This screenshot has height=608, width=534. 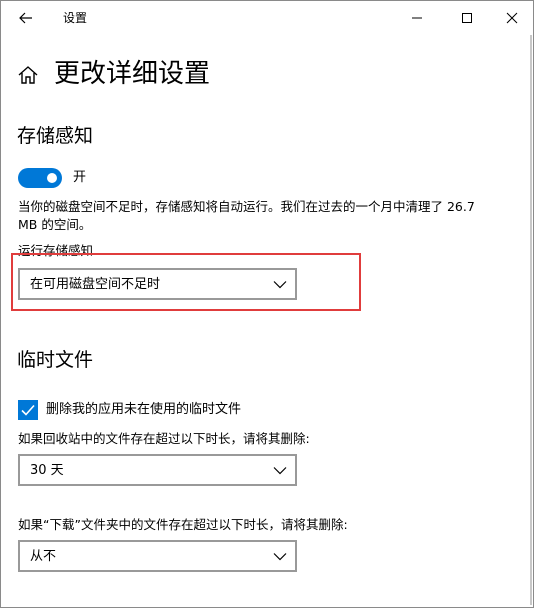 What do you see at coordinates (52, 178) in the screenshot?
I see `toggle-knob` at bounding box center [52, 178].